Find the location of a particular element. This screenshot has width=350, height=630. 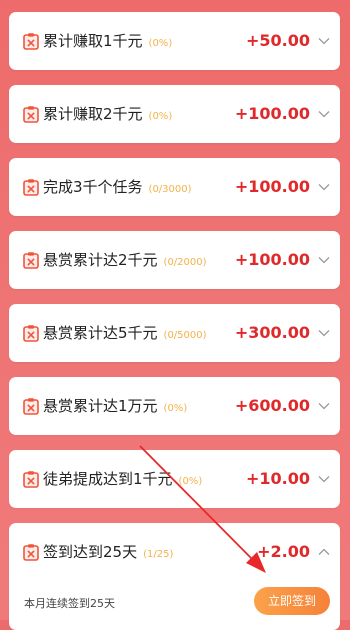

task-title: 悬赏累计达2千元 (0/2000) is located at coordinates (125, 260).